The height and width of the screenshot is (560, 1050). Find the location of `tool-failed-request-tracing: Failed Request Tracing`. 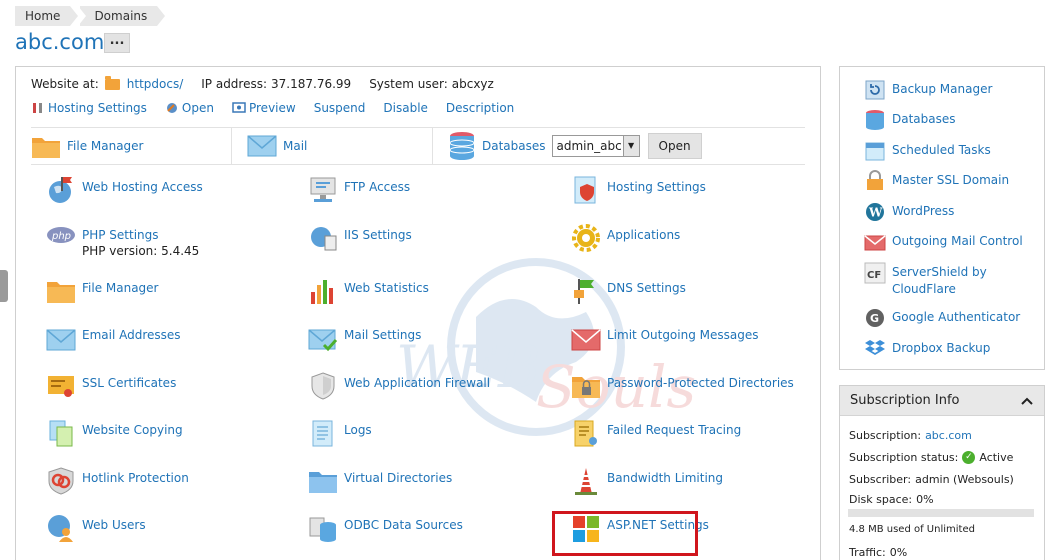

tool-failed-request-tracing: Failed Request Tracing is located at coordinates (656, 433).